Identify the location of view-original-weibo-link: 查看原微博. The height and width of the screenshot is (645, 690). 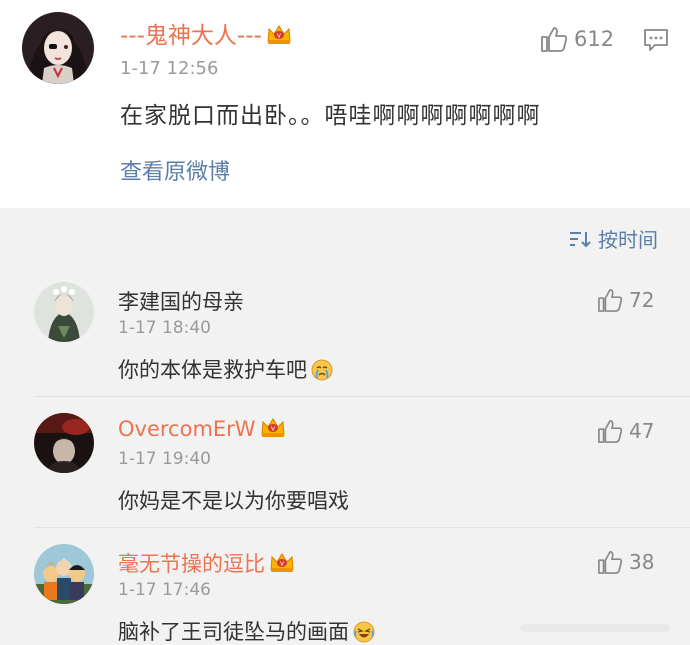
(175, 170).